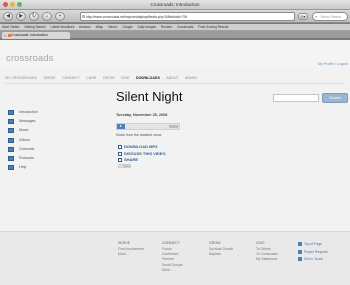 This screenshot has height=285, width=350. I want to click on site-search-input, so click(296, 98).